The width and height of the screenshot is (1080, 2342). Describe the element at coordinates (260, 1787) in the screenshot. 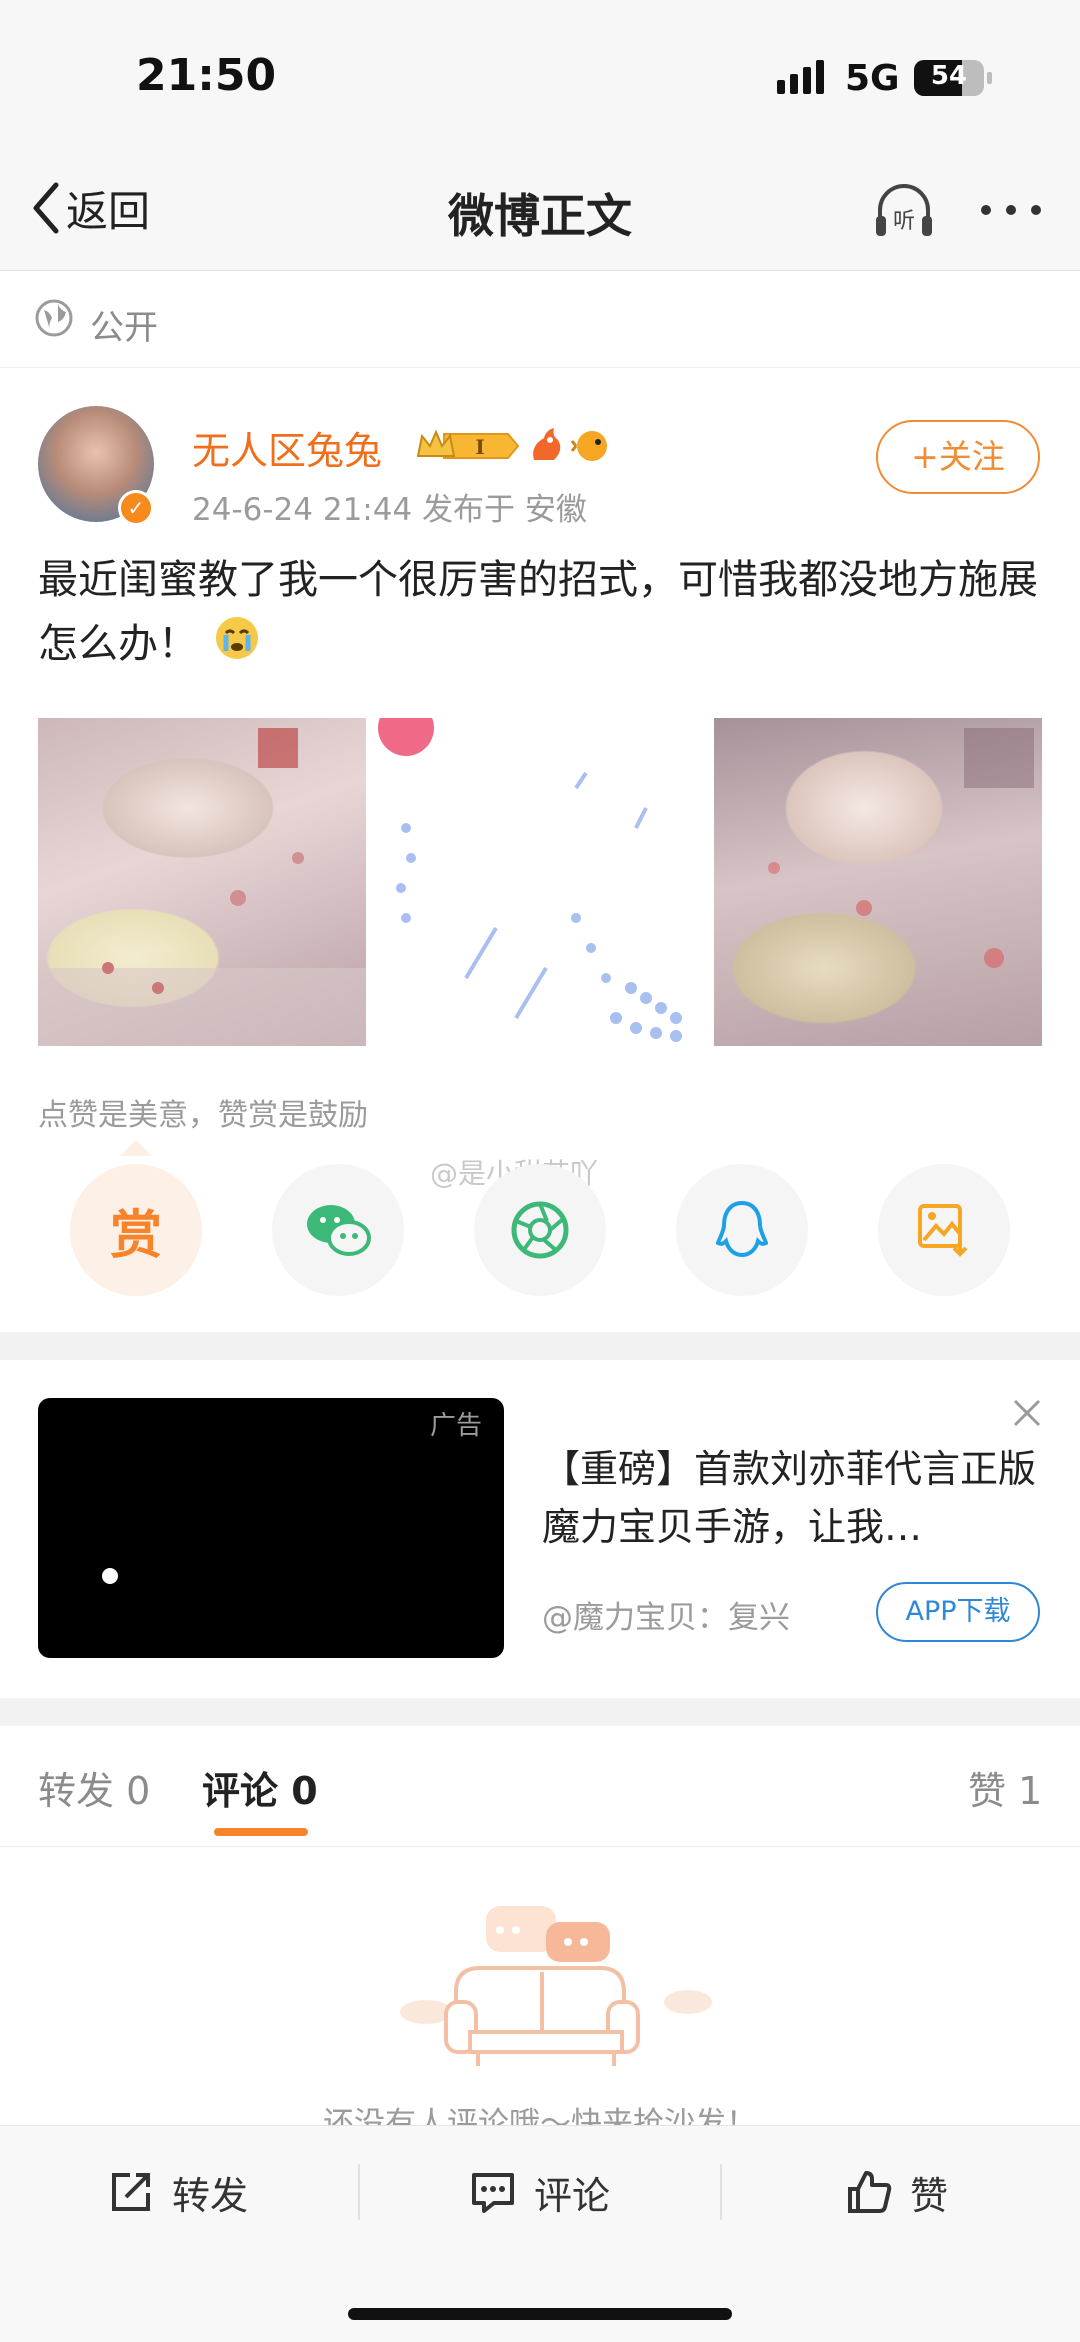

I see `tab-comment: 评论 0` at that location.